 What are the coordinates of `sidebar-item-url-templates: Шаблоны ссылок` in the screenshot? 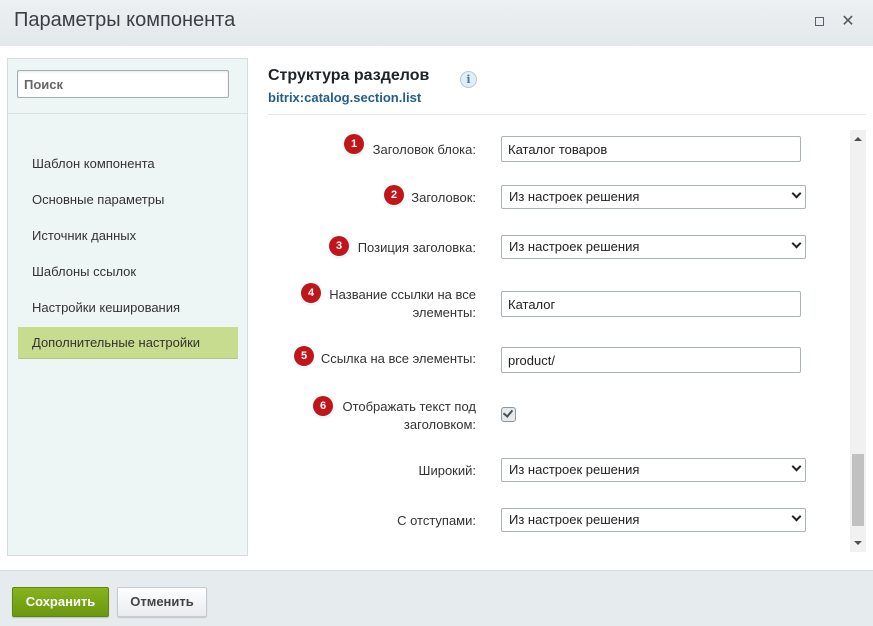 It's located at (128, 272).